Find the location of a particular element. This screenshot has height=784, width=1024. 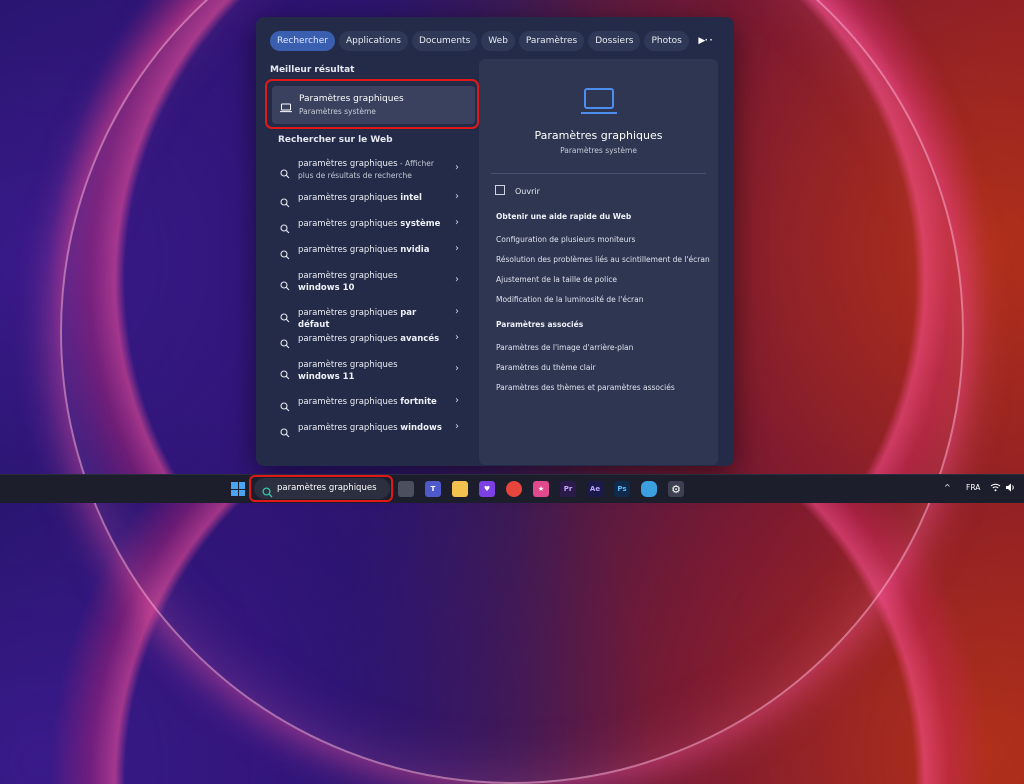

suggestion-bold: windows 11 is located at coordinates (326, 377).